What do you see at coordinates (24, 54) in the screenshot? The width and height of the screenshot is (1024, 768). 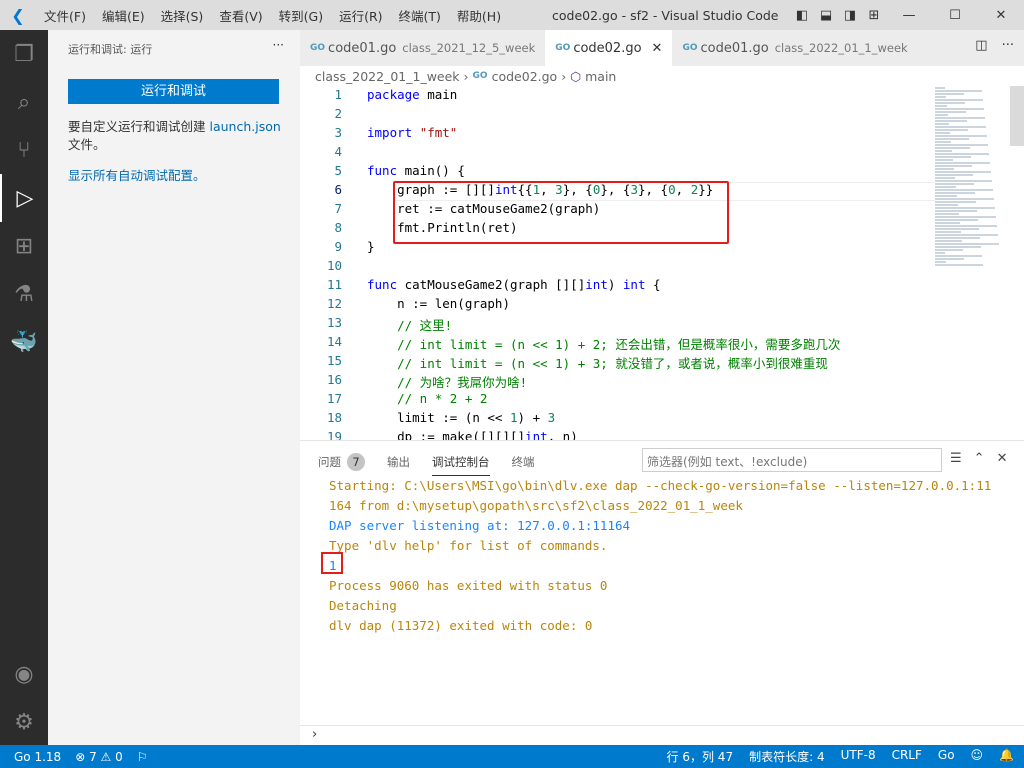 I see `explorer-icon: ❐` at bounding box center [24, 54].